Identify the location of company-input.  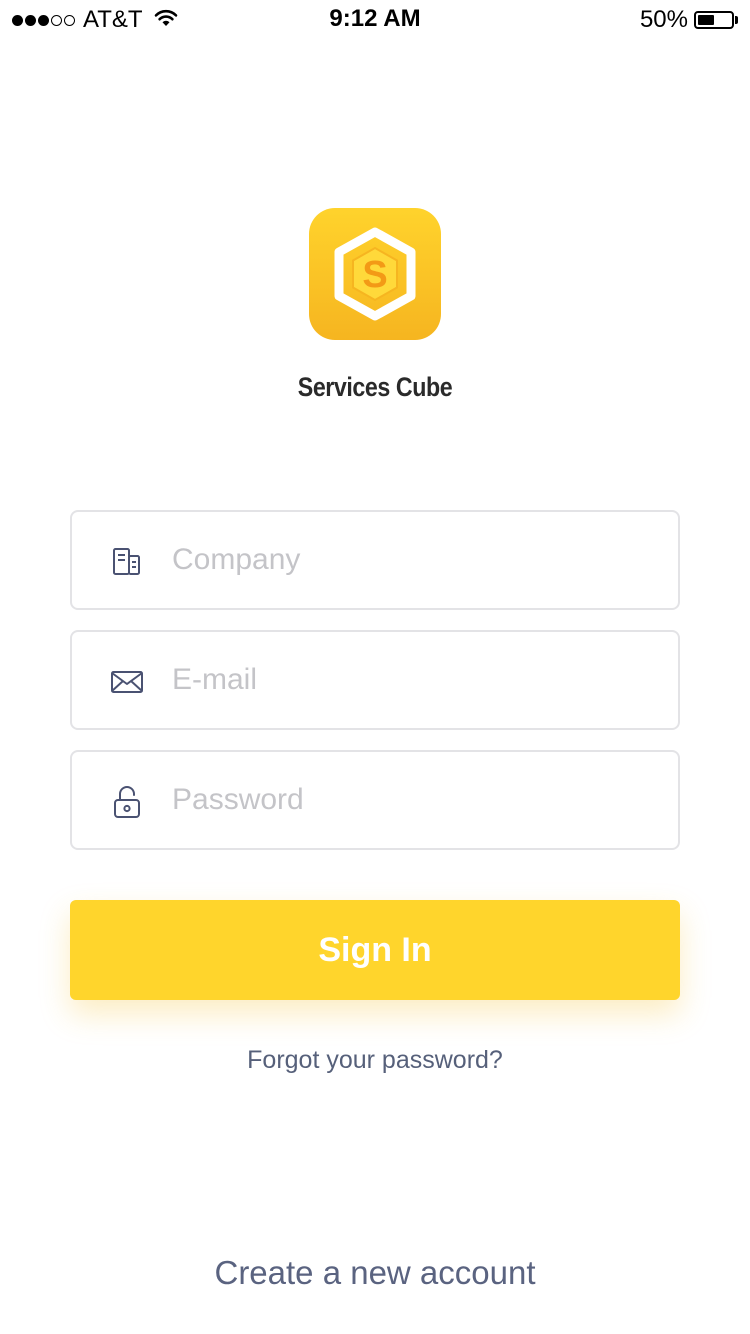
(412, 560).